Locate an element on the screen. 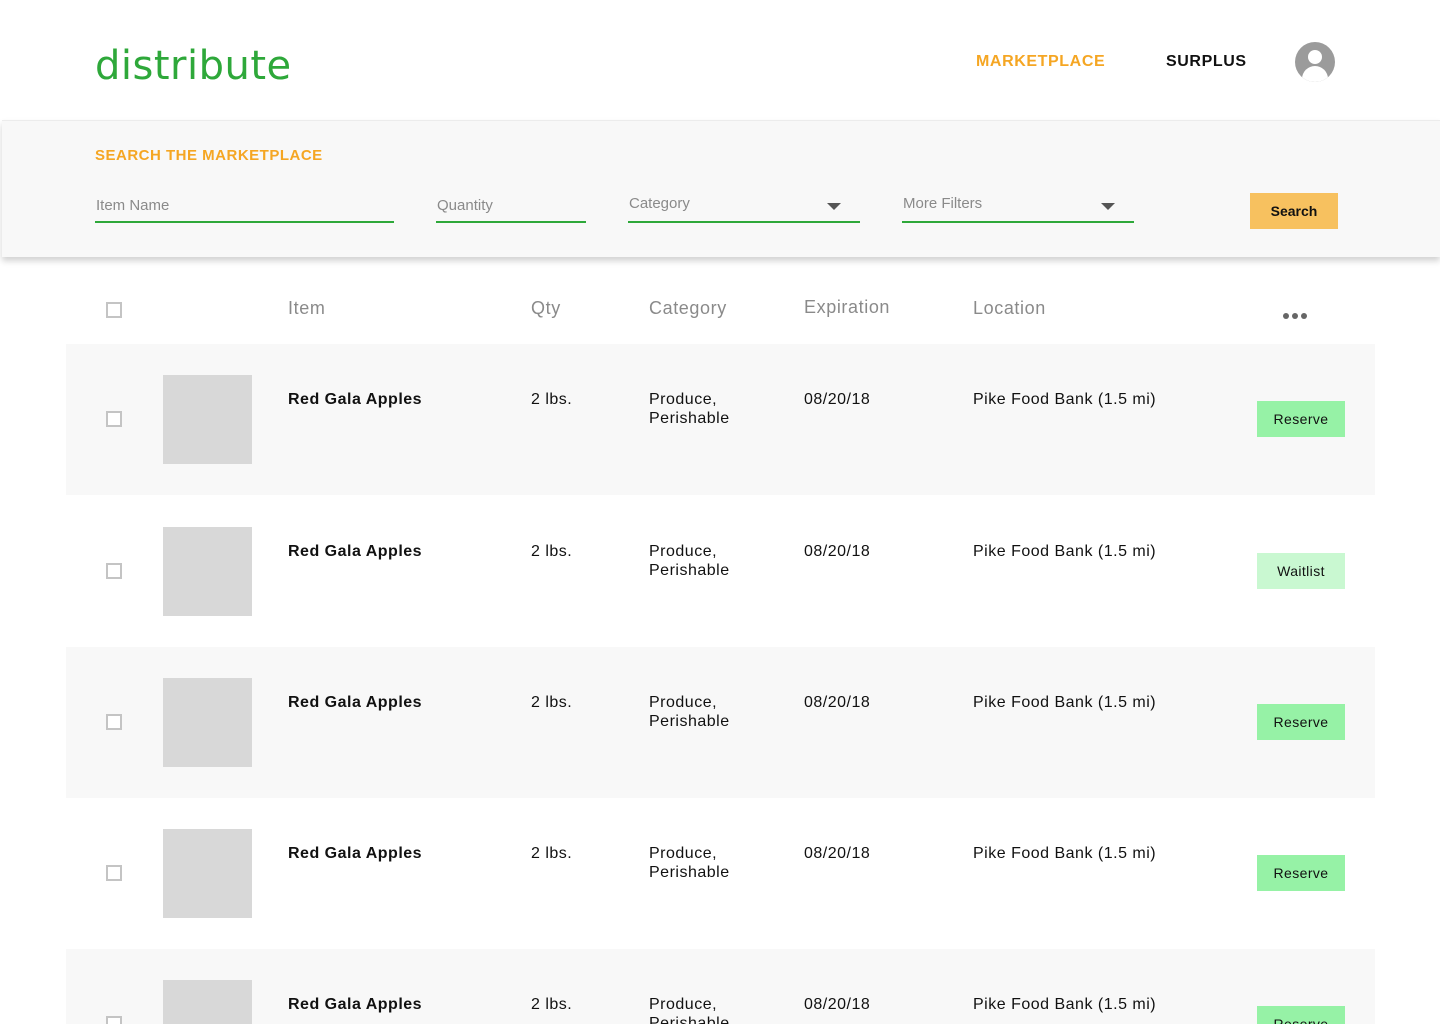  more-filters-select: More Filters is located at coordinates (1018, 208).